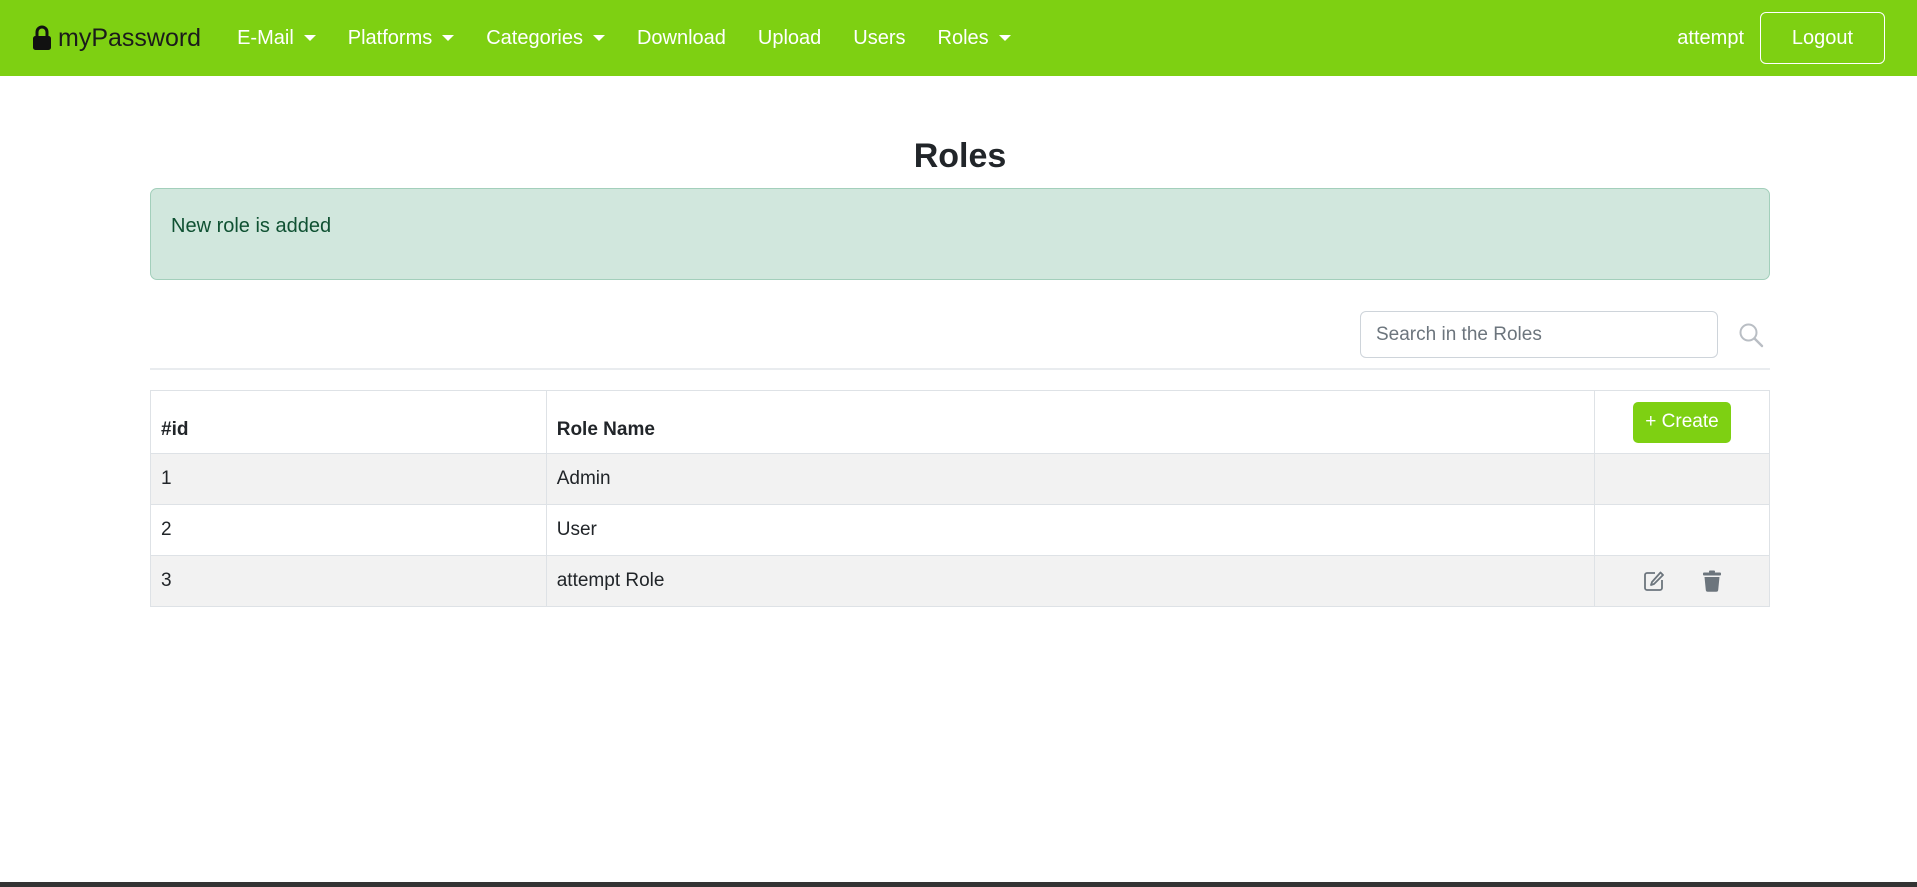 This screenshot has width=1917, height=887. I want to click on table-row: 2 User, so click(960, 530).